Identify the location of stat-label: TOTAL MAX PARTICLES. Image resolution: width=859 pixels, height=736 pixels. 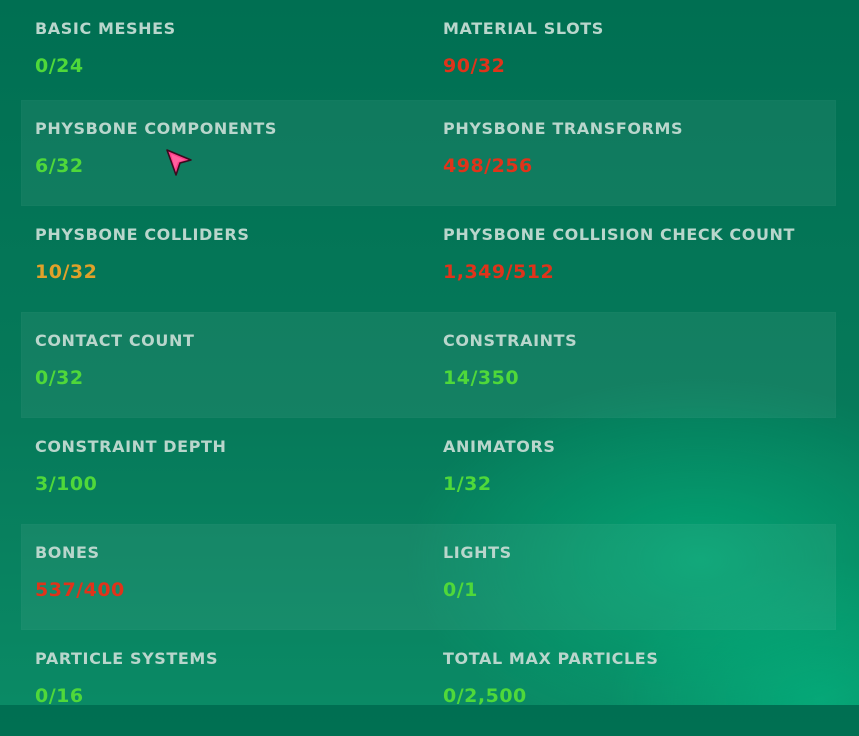
(551, 658).